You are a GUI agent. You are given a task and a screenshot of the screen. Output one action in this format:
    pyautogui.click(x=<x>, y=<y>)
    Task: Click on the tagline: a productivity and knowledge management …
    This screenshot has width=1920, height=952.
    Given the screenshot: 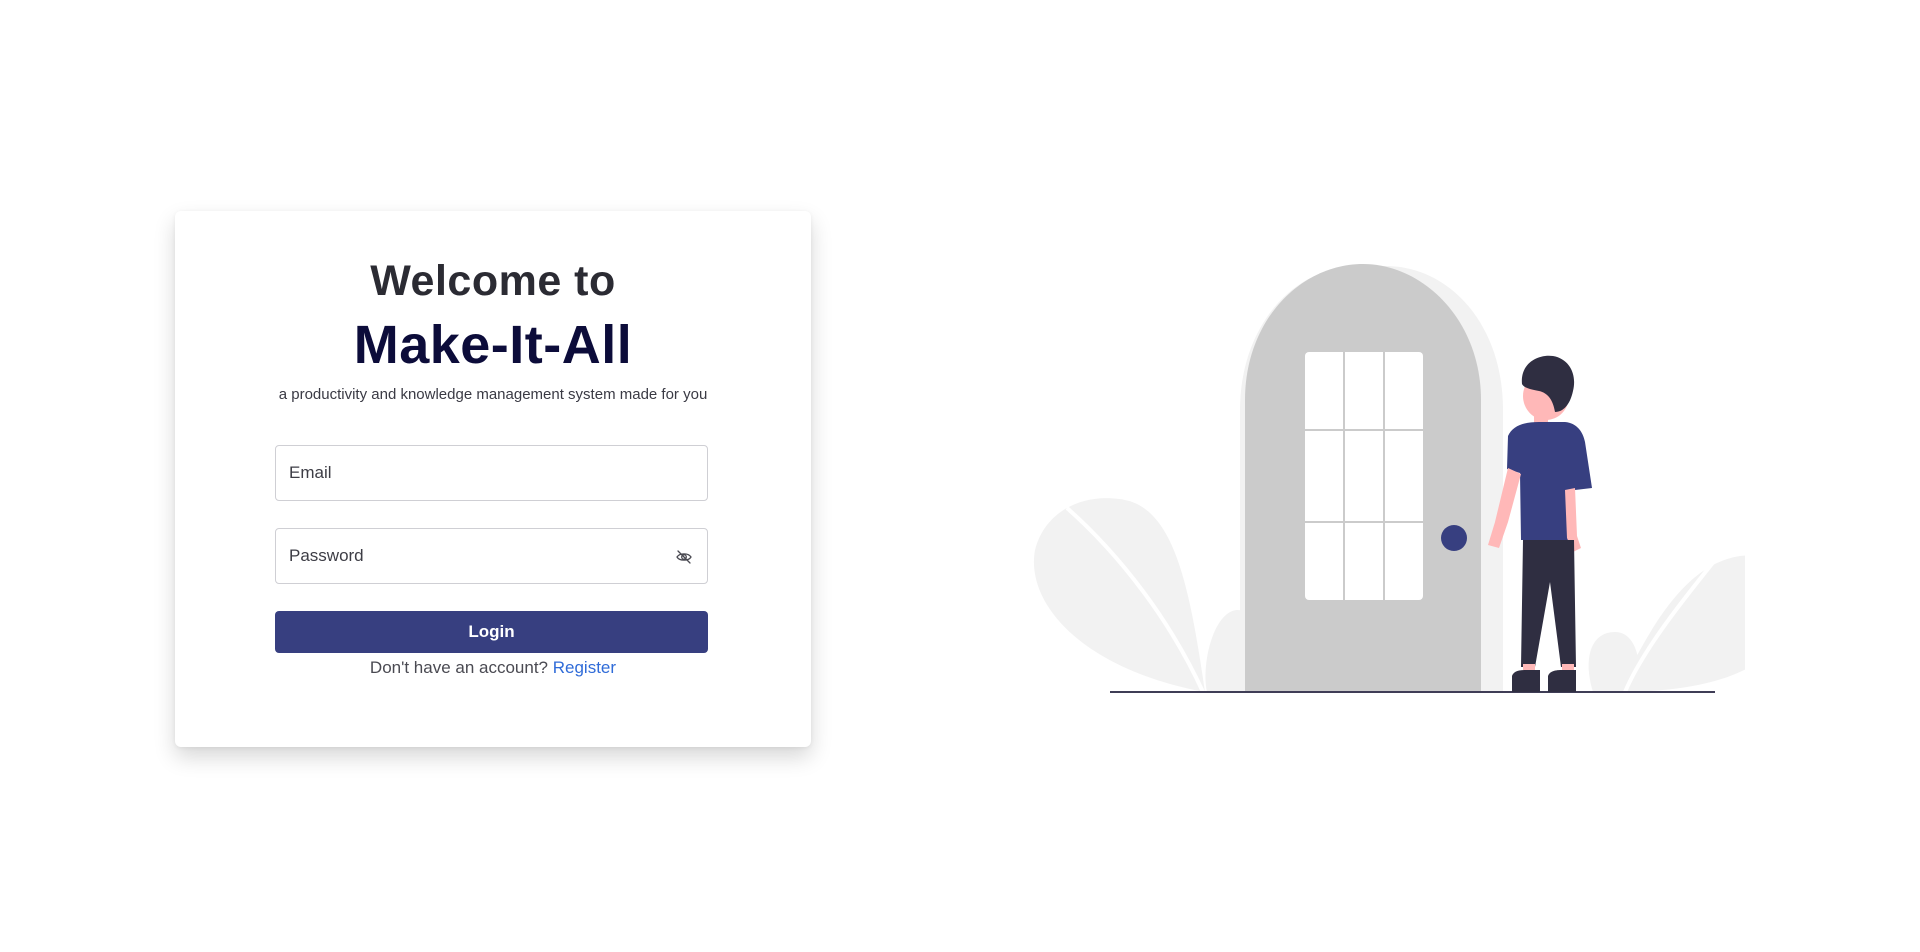 What is the action you would take?
    pyautogui.click(x=493, y=394)
    